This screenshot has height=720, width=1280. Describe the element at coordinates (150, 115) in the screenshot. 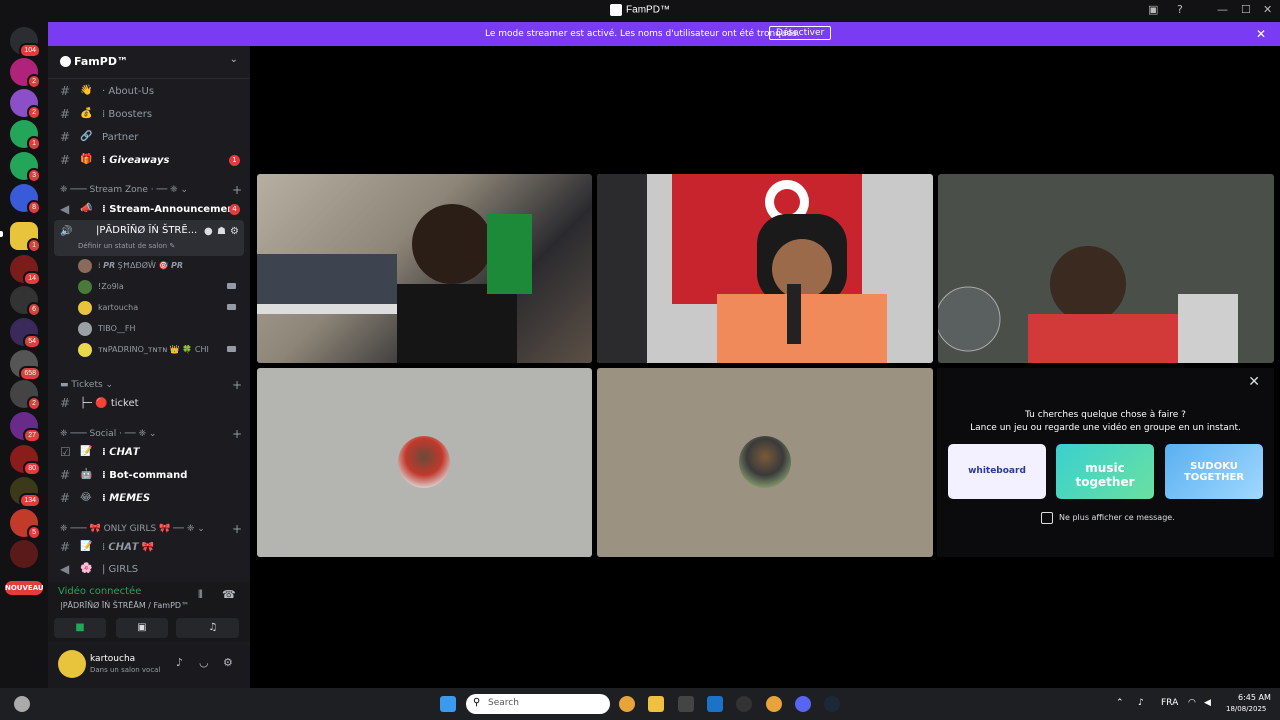

I see `channel-boosters: # 💰 ⁞ Boosters` at that location.